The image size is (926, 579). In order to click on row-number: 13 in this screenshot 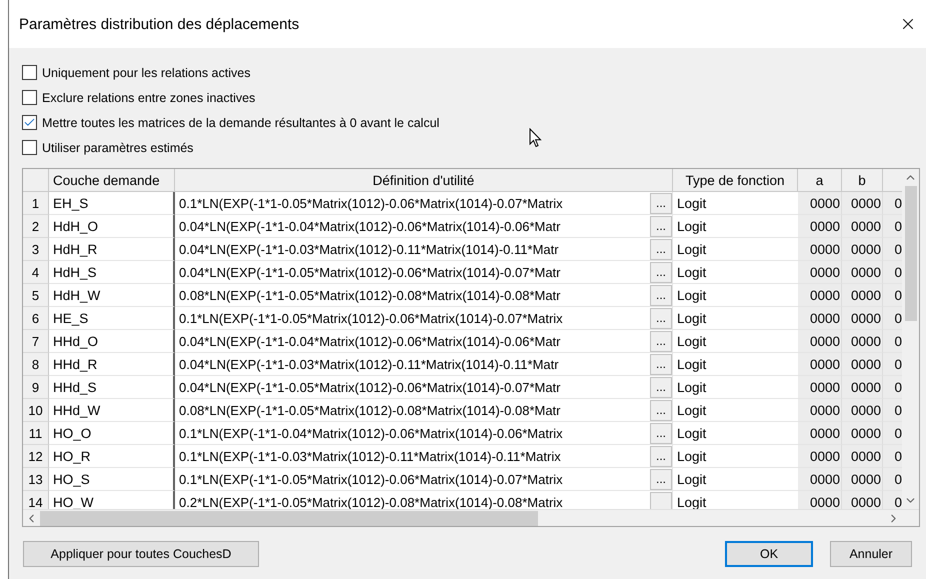, I will do `click(36, 479)`.